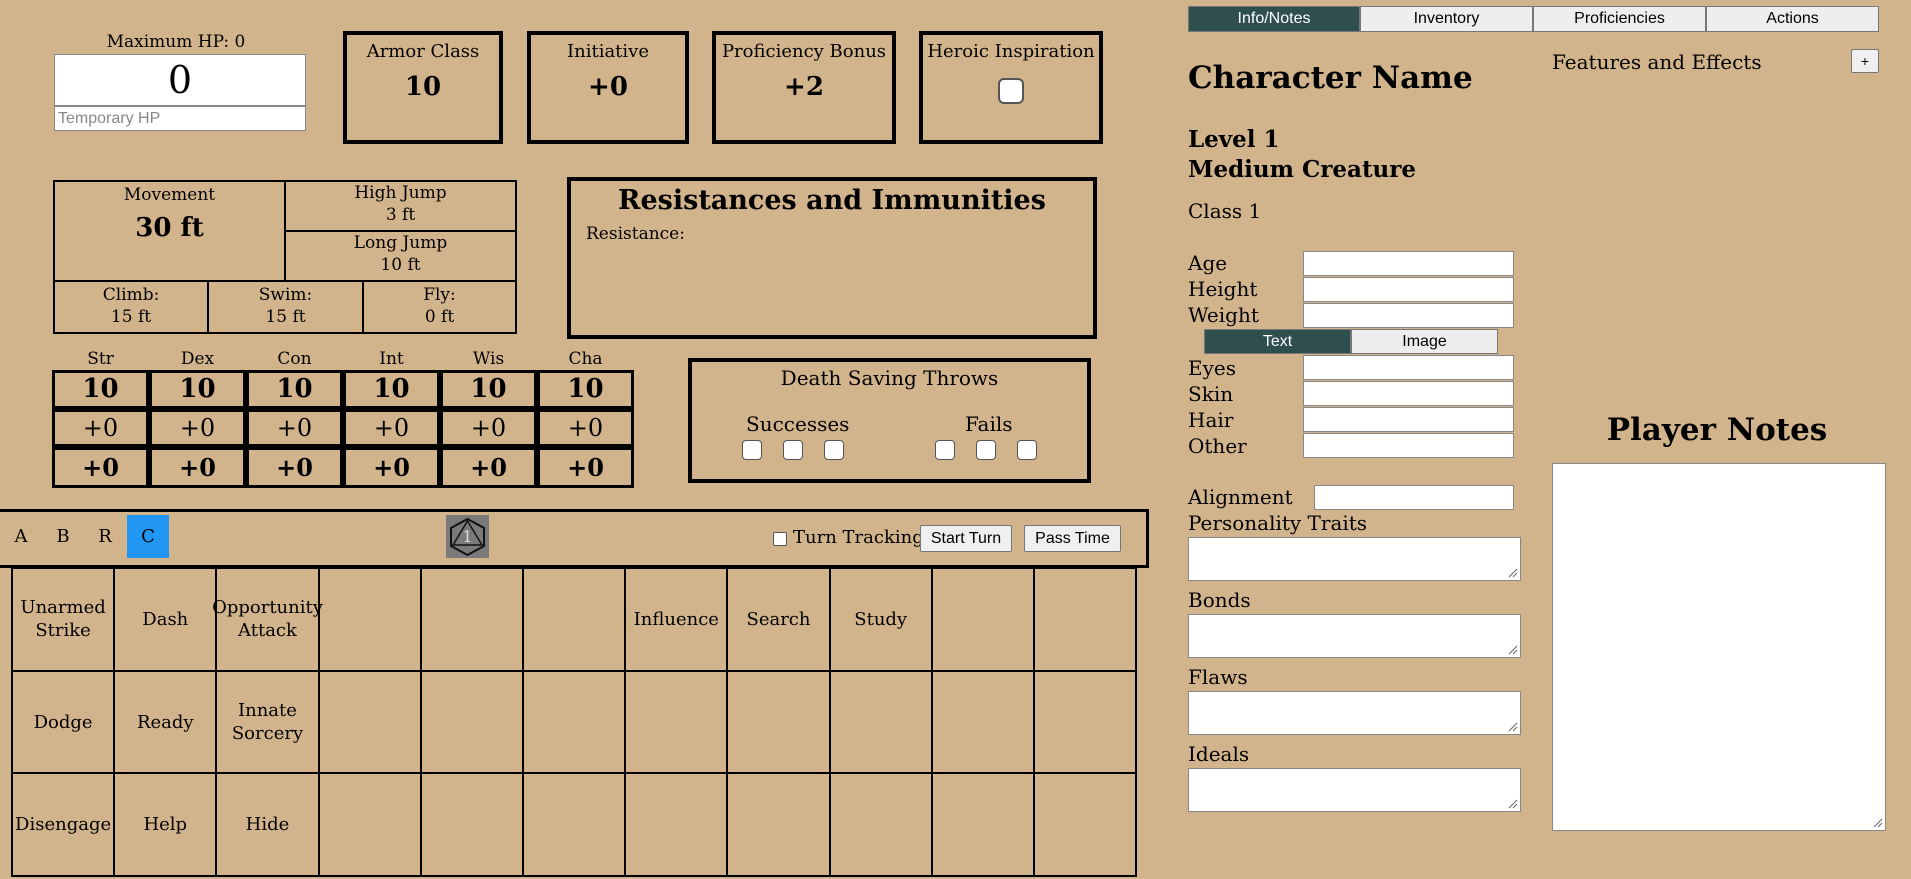  Describe the element at coordinates (1408, 263) in the screenshot. I see `age-field` at that location.